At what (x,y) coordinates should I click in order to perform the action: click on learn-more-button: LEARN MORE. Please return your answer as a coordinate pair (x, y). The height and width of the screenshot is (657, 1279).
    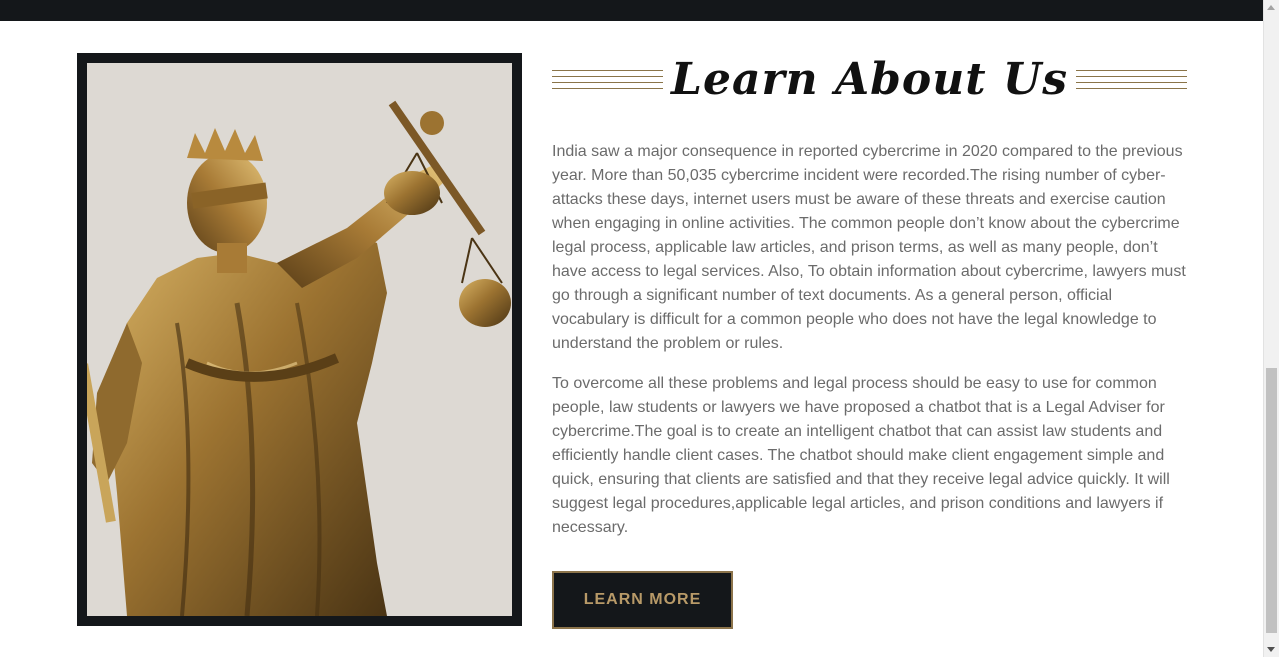
    Looking at the image, I should click on (642, 600).